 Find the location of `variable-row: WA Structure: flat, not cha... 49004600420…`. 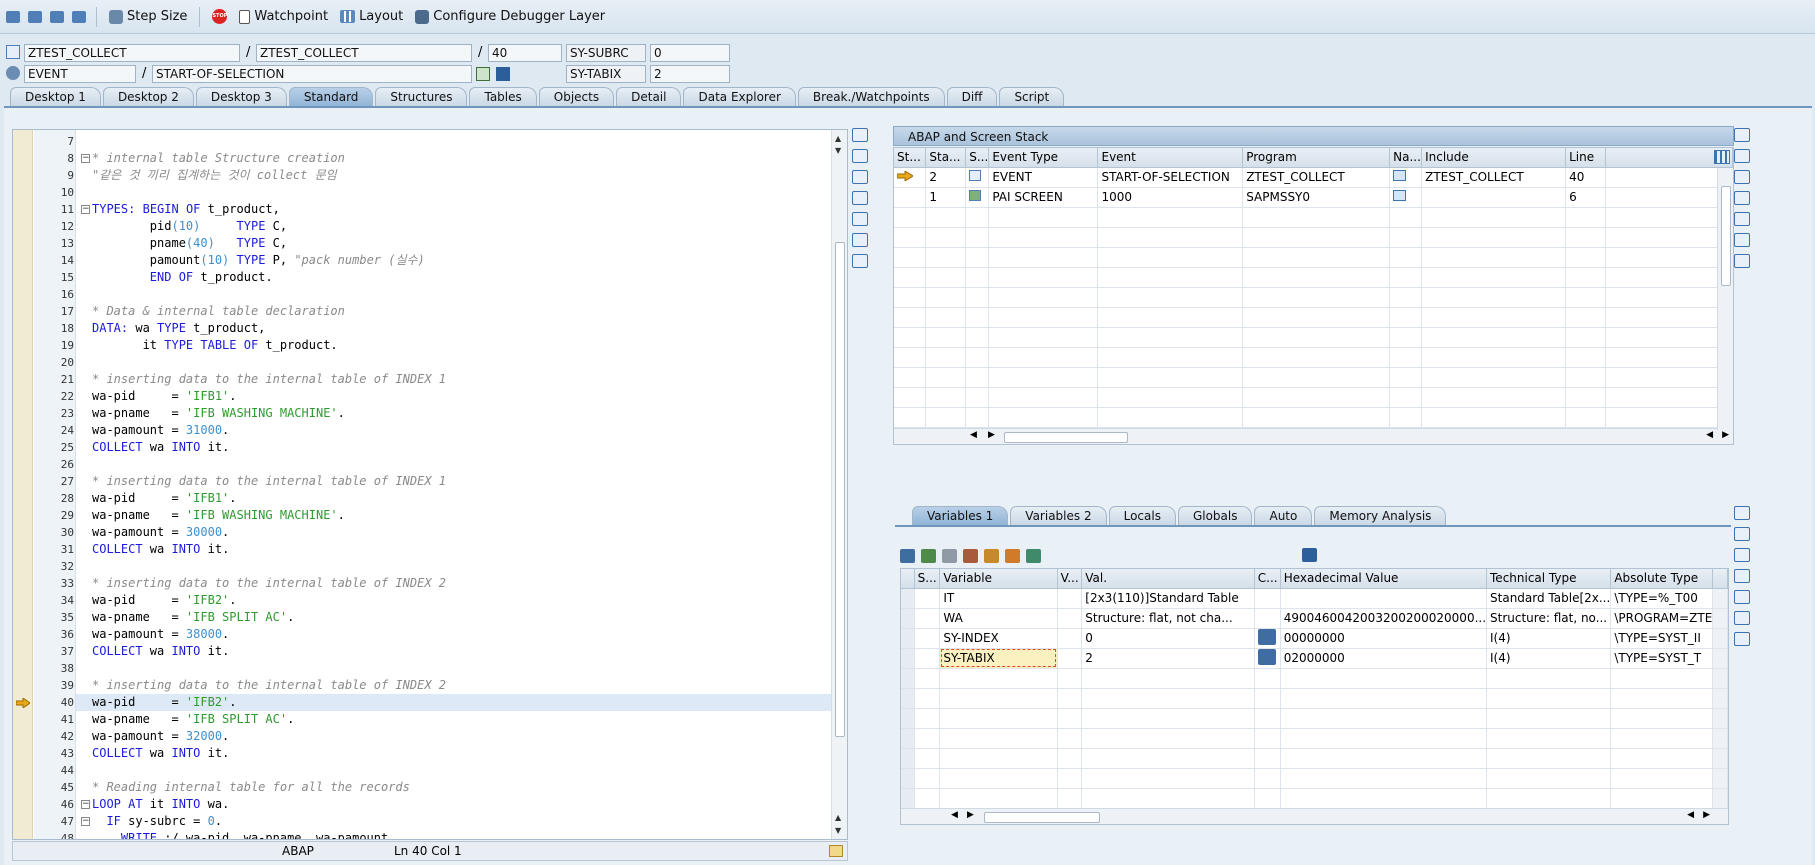

variable-row: WA Structure: flat, not cha... 49004600420… is located at coordinates (1314, 618).